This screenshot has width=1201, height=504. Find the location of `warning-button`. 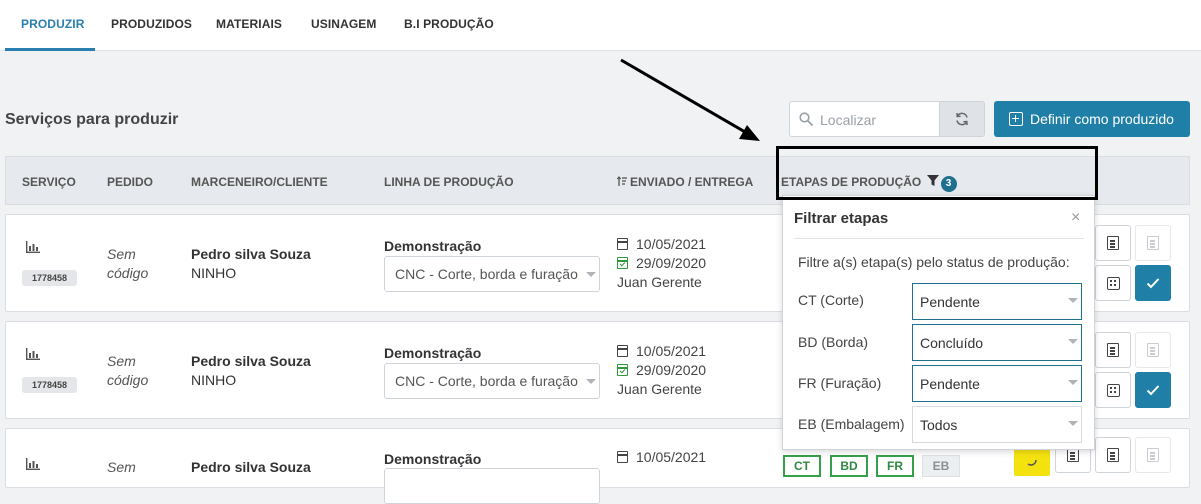

warning-button is located at coordinates (1032, 461).